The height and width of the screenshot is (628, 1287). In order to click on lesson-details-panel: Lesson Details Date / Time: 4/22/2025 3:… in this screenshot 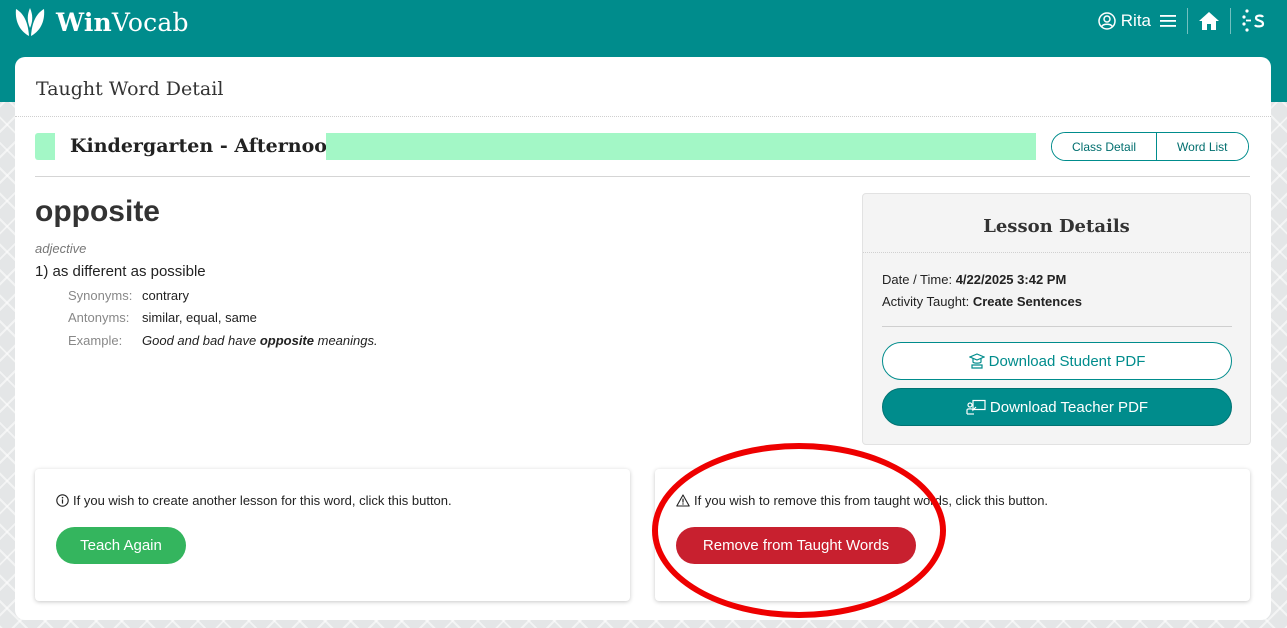, I will do `click(1056, 319)`.